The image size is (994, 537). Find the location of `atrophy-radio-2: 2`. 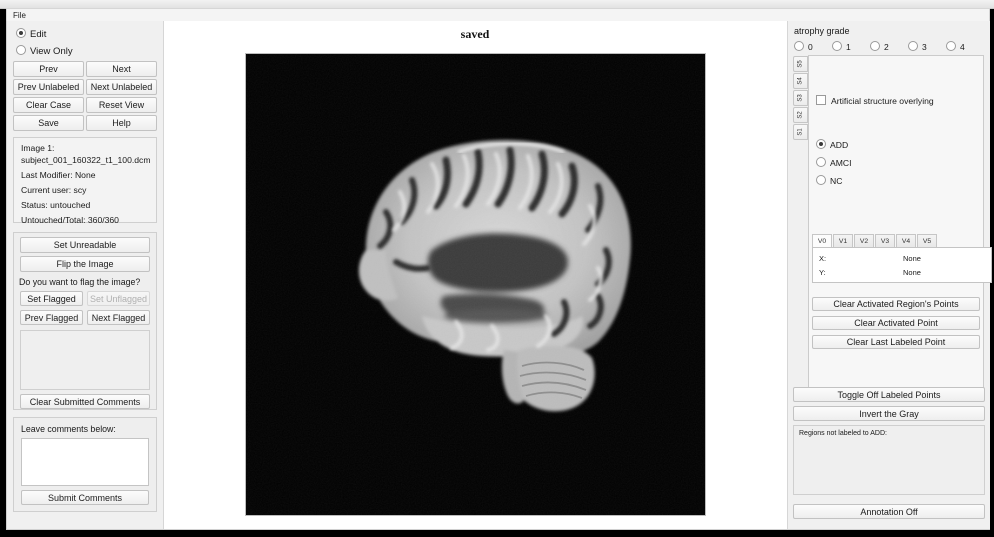

atrophy-radio-2: 2 is located at coordinates (879, 46).